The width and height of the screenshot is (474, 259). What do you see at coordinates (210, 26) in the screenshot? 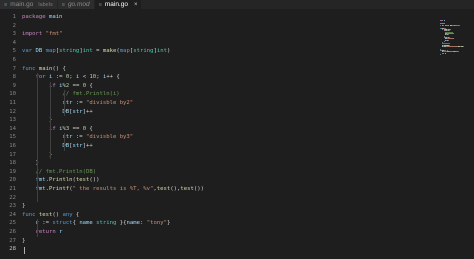
I see `code-line: 2` at bounding box center [210, 26].